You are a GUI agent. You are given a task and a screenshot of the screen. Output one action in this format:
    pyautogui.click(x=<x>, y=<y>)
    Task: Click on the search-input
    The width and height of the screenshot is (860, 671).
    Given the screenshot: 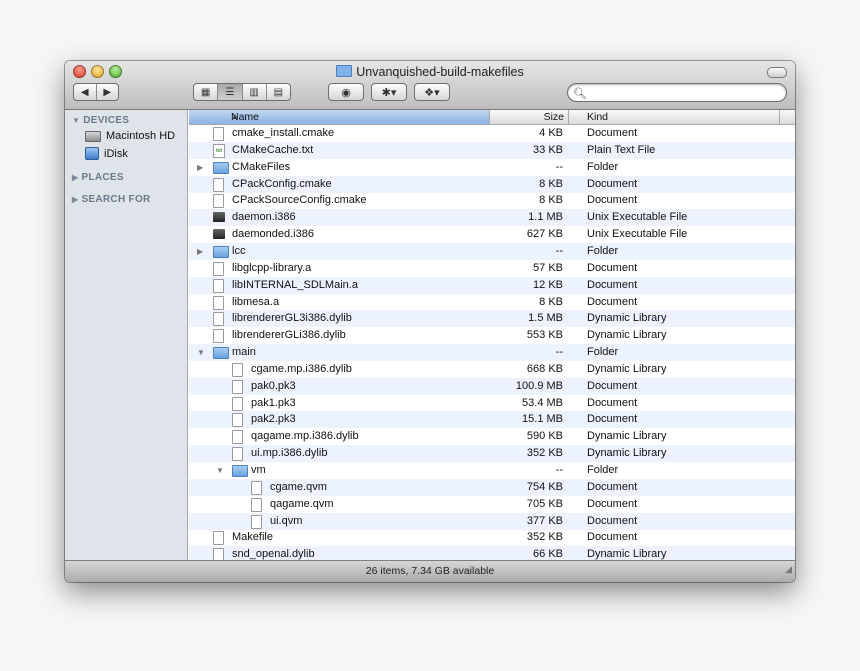 What is the action you would take?
    pyautogui.click(x=683, y=93)
    